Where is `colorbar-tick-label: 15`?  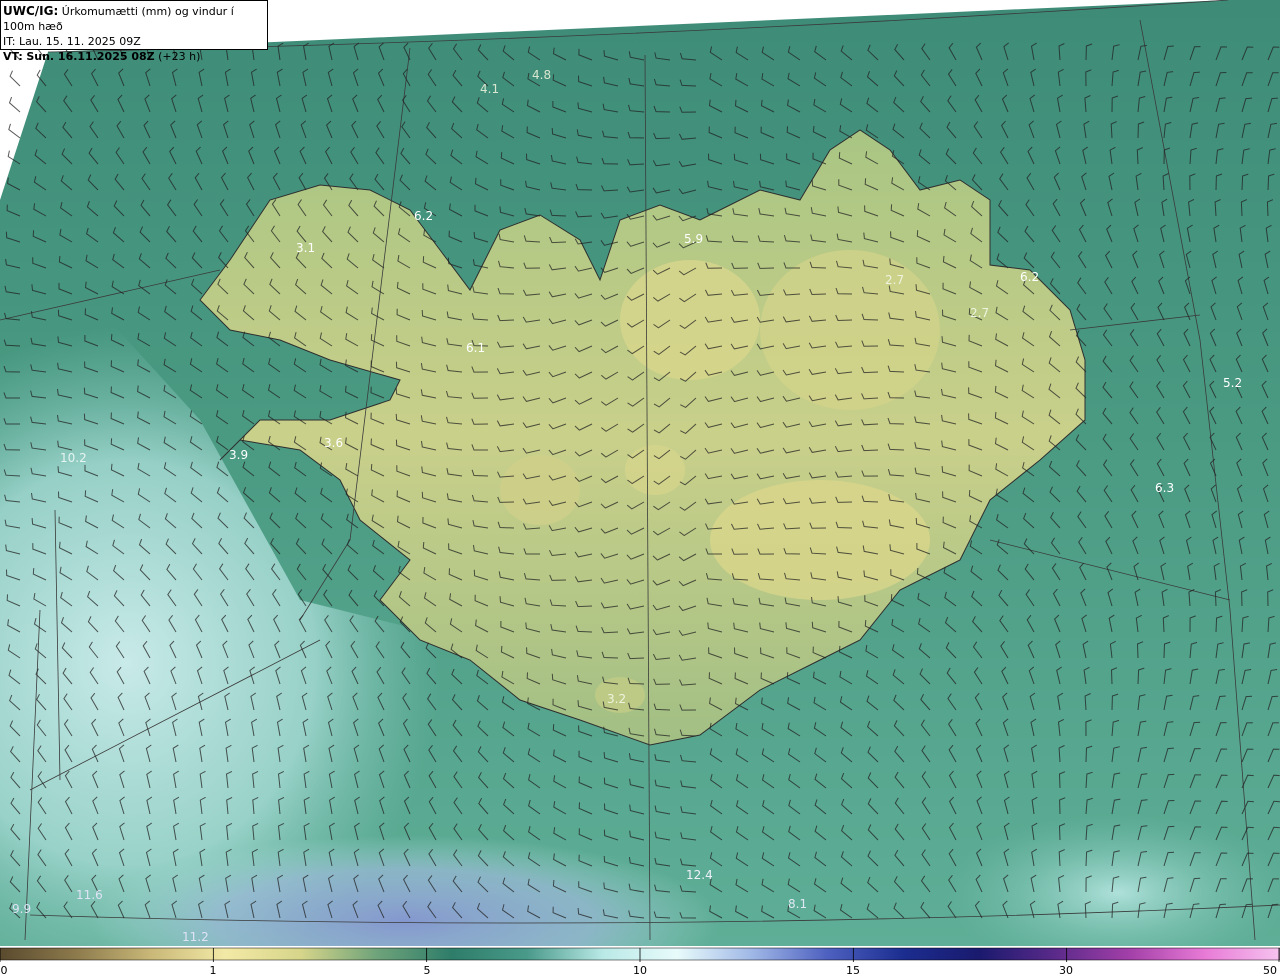 colorbar-tick-label: 15 is located at coordinates (853, 970).